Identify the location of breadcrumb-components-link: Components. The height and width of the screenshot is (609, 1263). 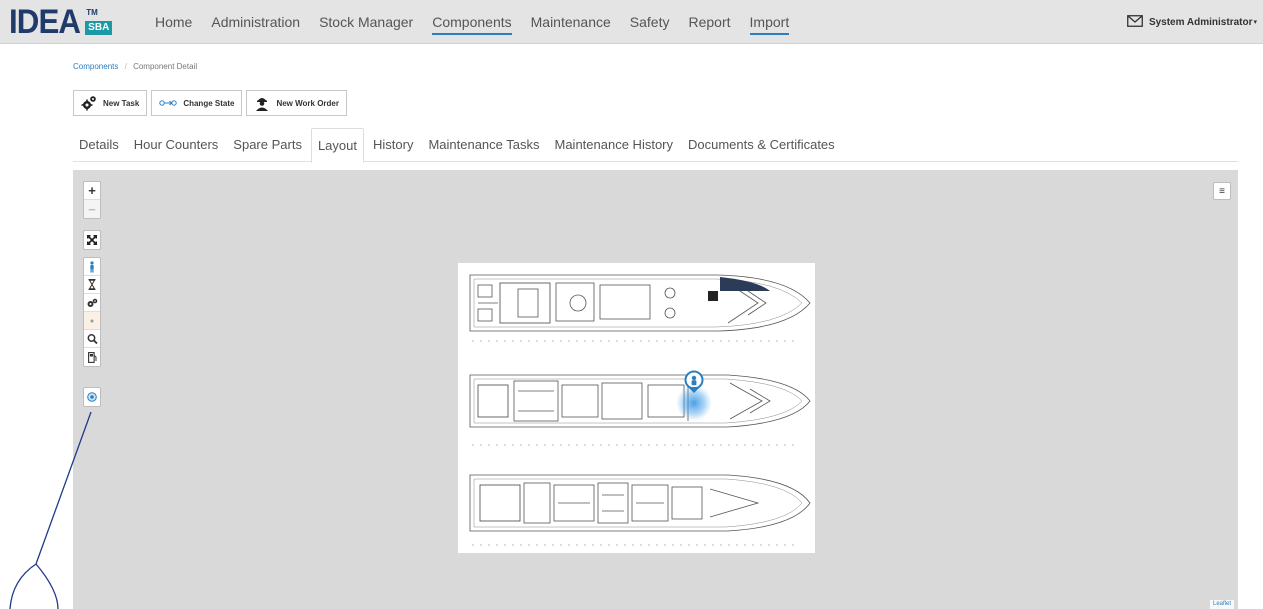
(95, 66).